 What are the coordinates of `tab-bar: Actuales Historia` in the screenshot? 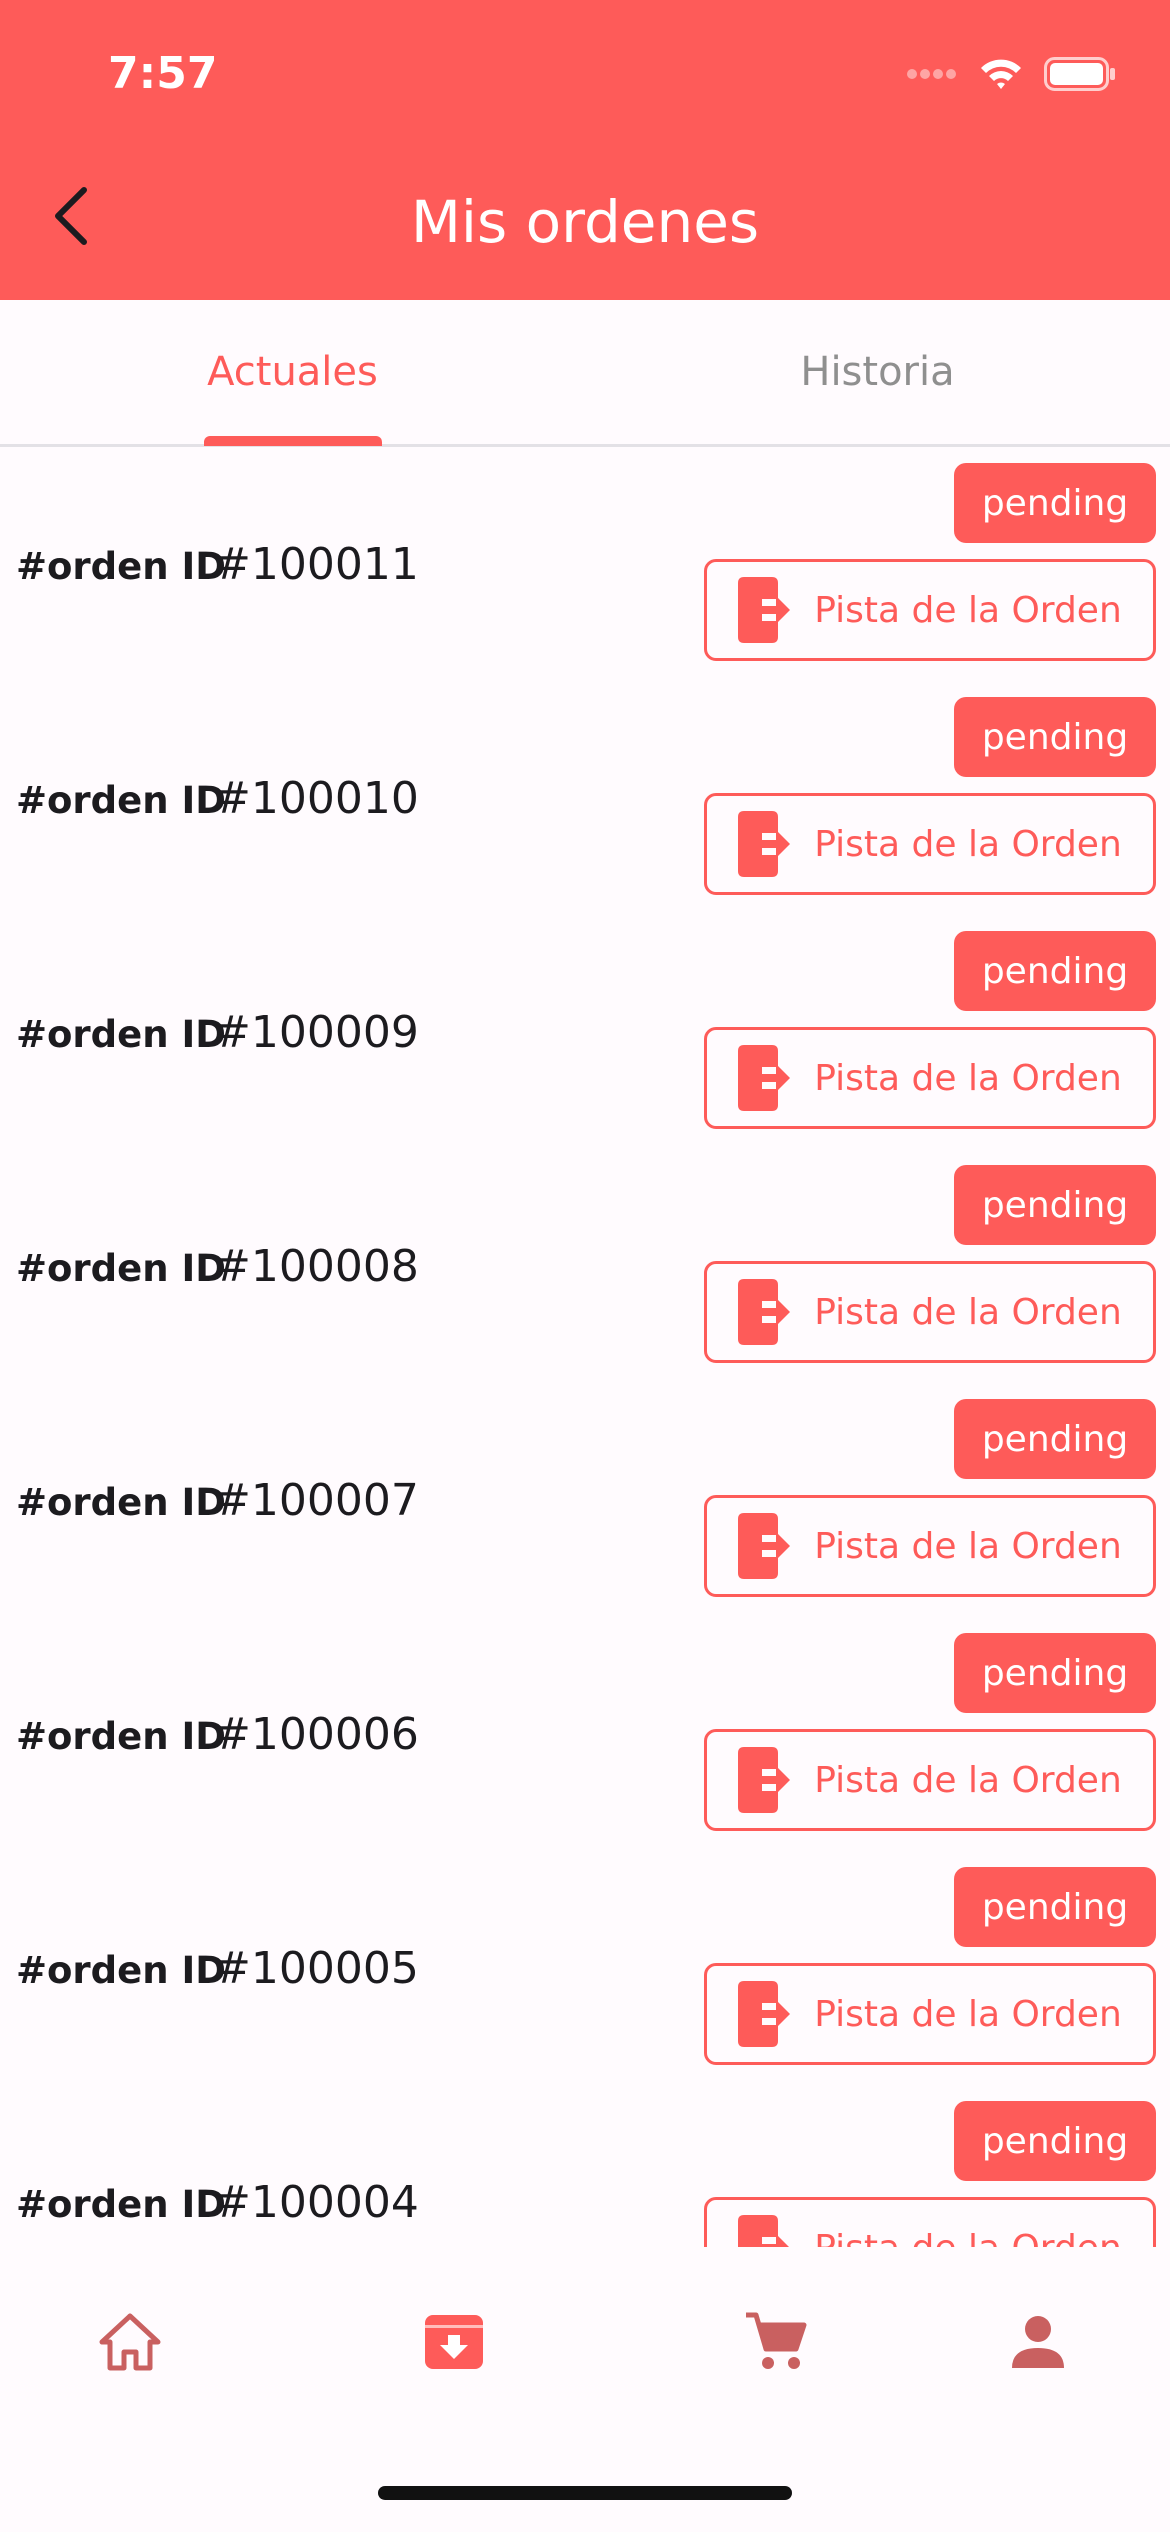 It's located at (585, 373).